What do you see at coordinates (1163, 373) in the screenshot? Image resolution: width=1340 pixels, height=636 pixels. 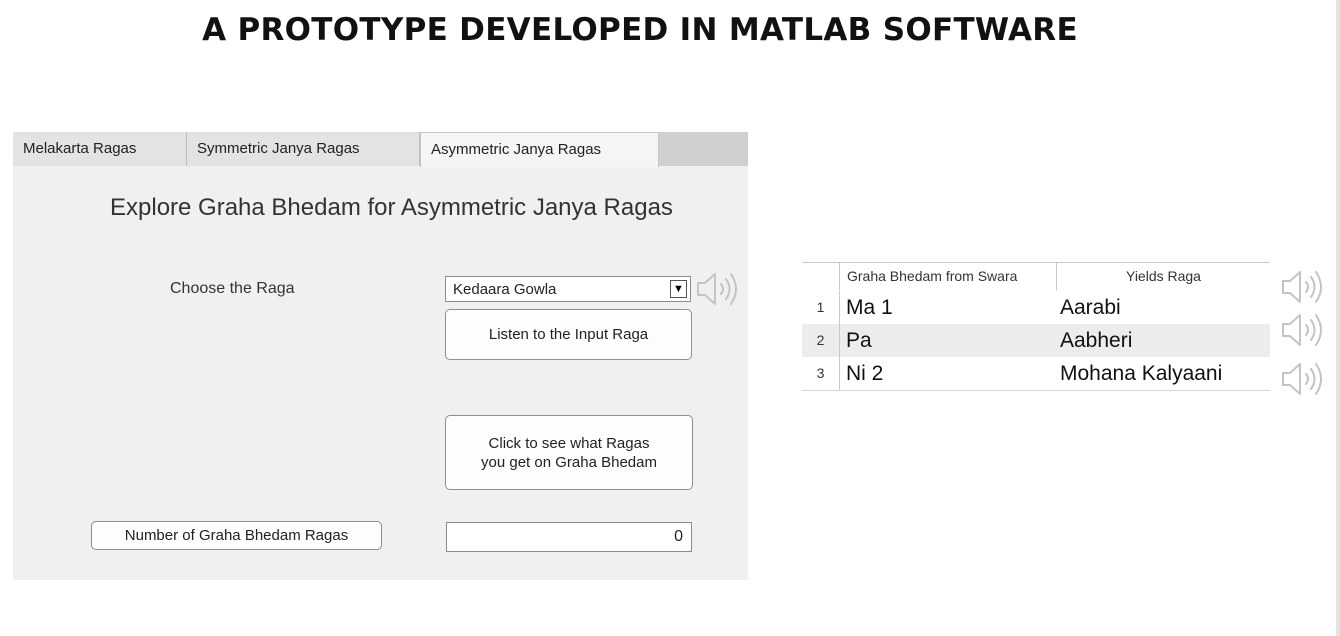 I see `table-cell-raga: Mohana Kalyaani` at bounding box center [1163, 373].